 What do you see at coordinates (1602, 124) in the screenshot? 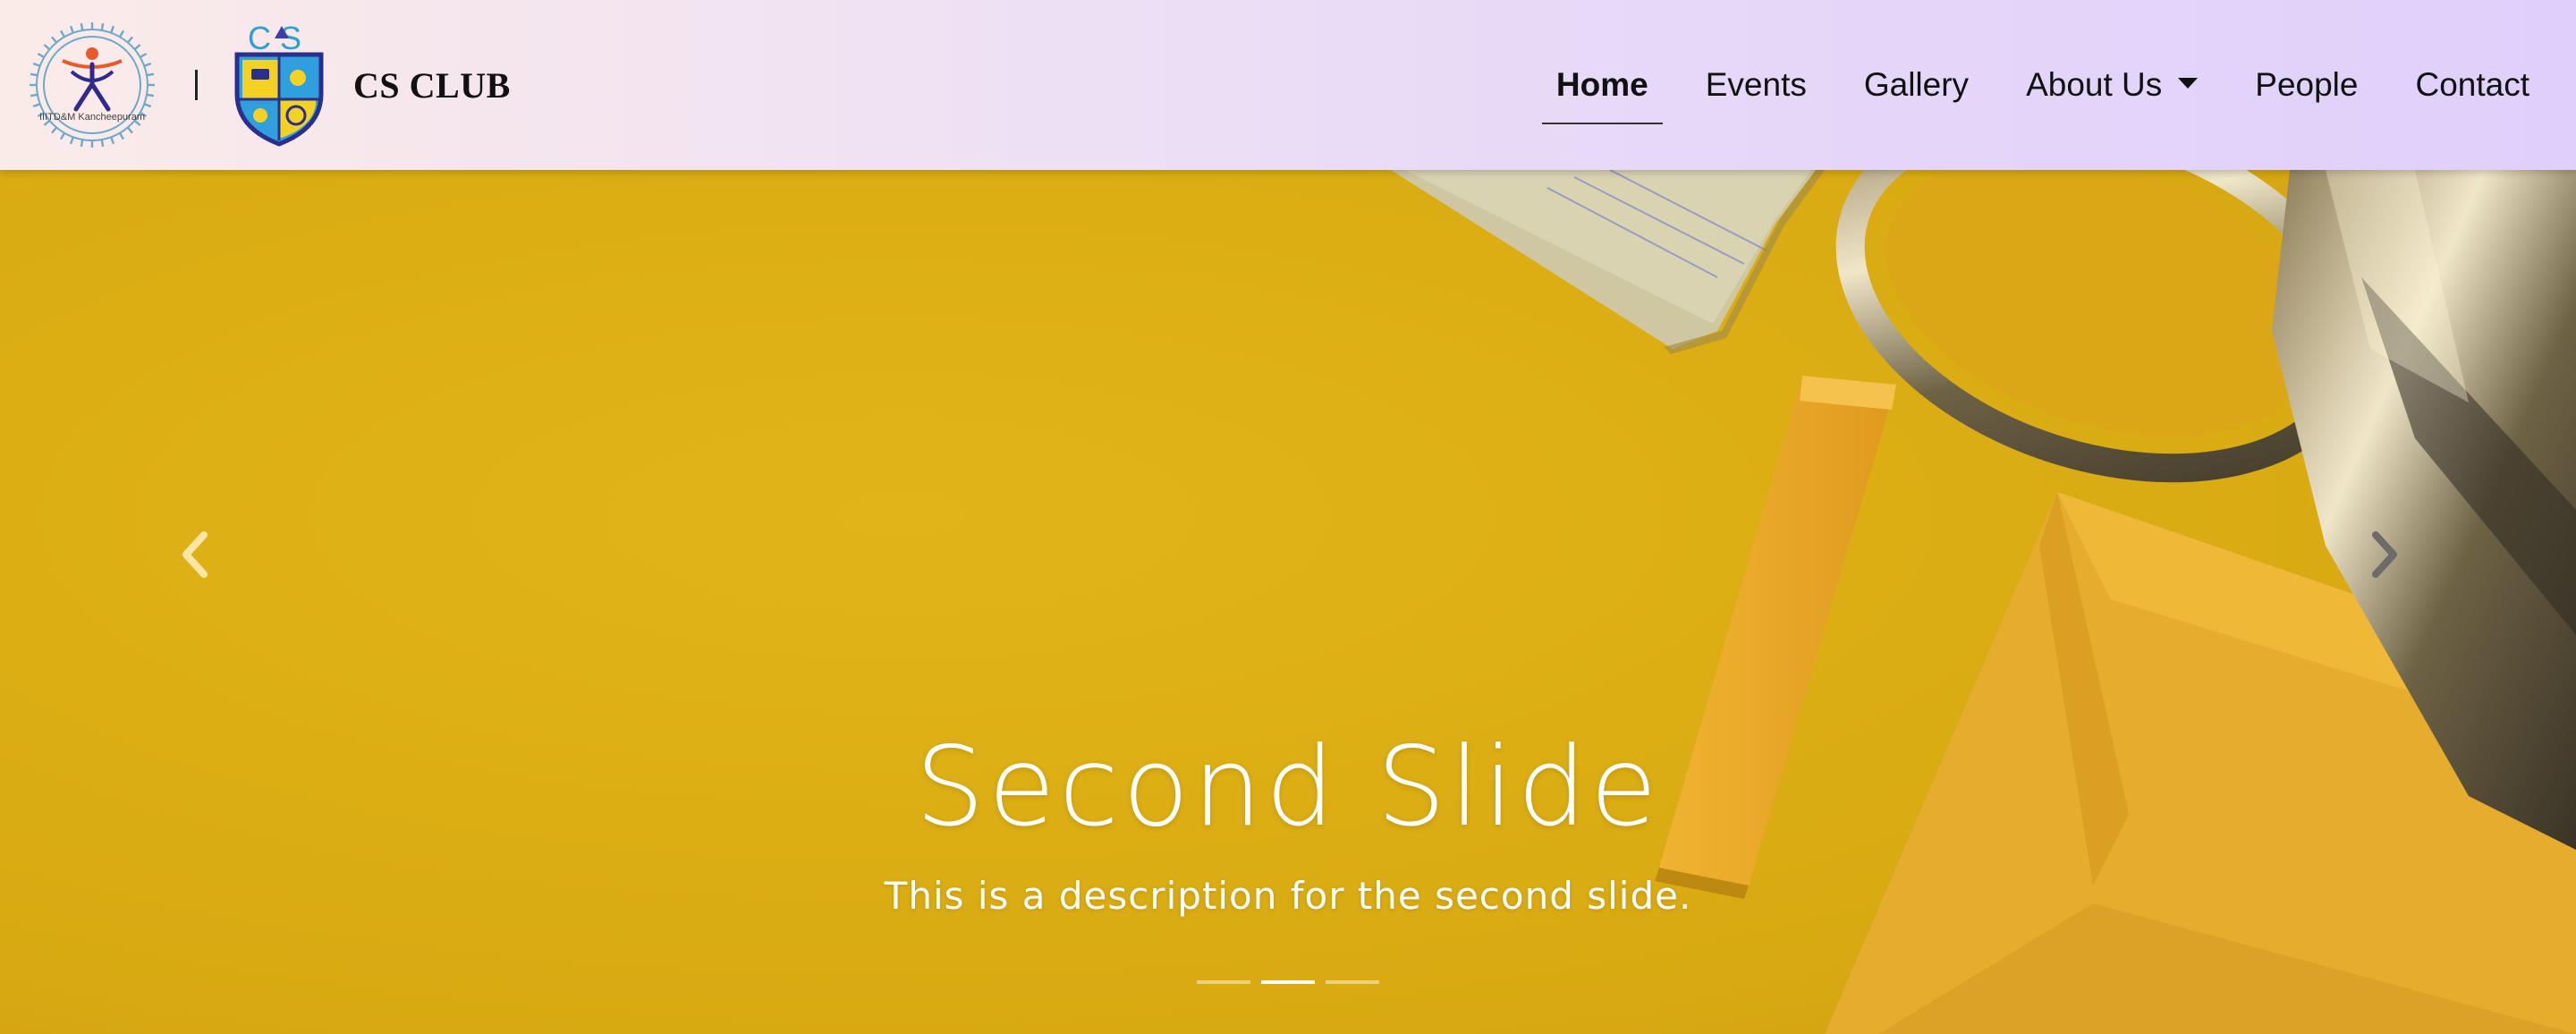
I see `active-underline` at bounding box center [1602, 124].